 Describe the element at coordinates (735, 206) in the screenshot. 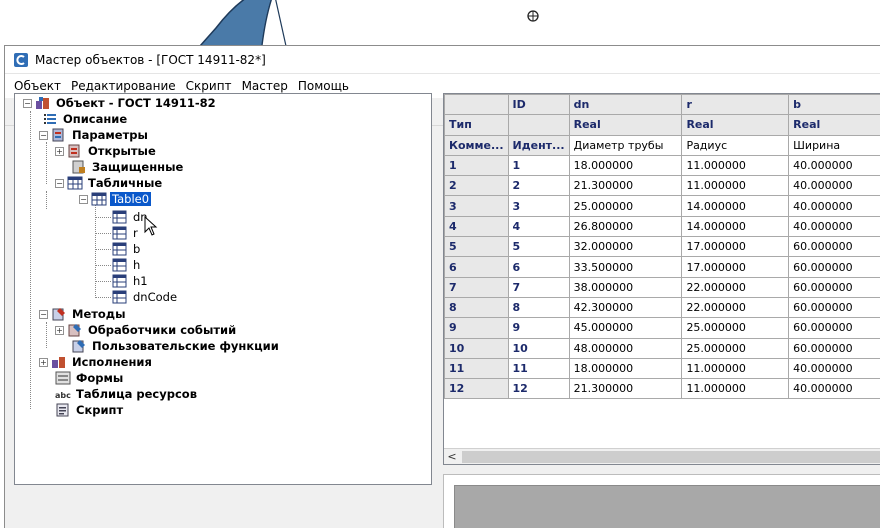

I see `value-cell: 14.000000` at that location.